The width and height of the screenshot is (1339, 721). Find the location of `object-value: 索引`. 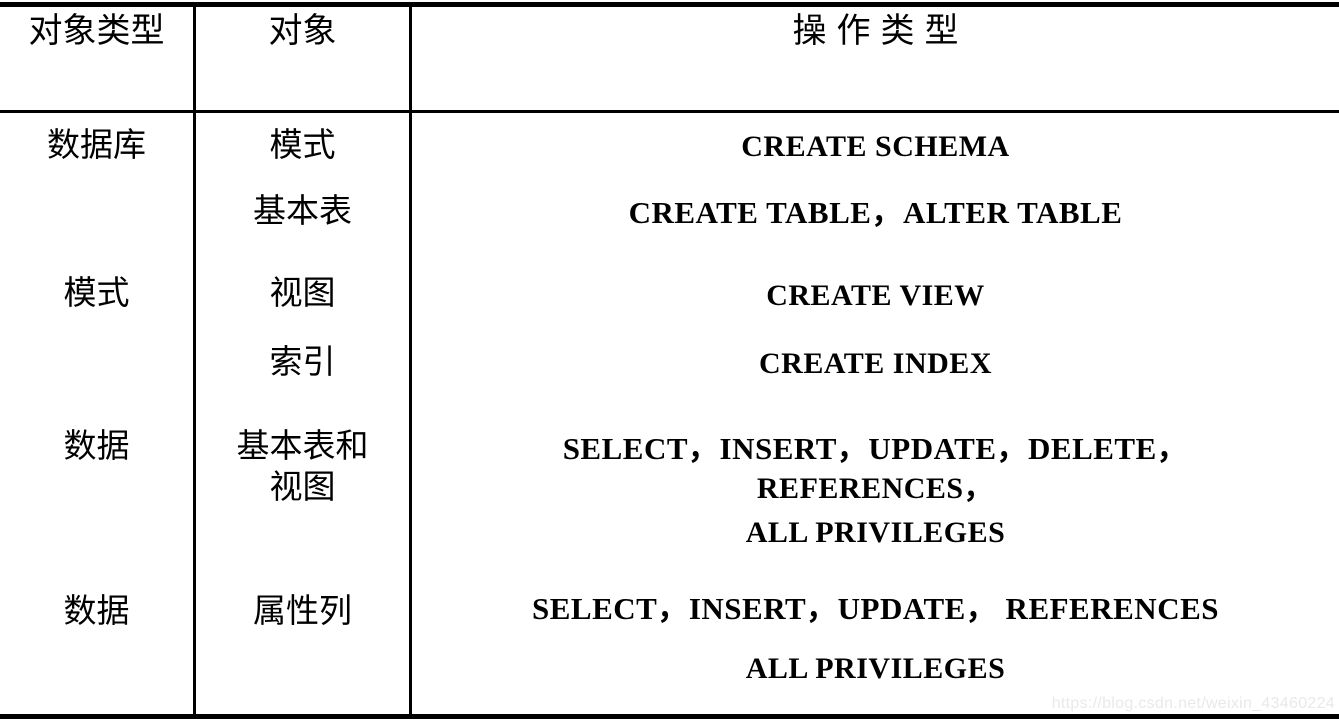

object-value: 索引 is located at coordinates (302, 363).